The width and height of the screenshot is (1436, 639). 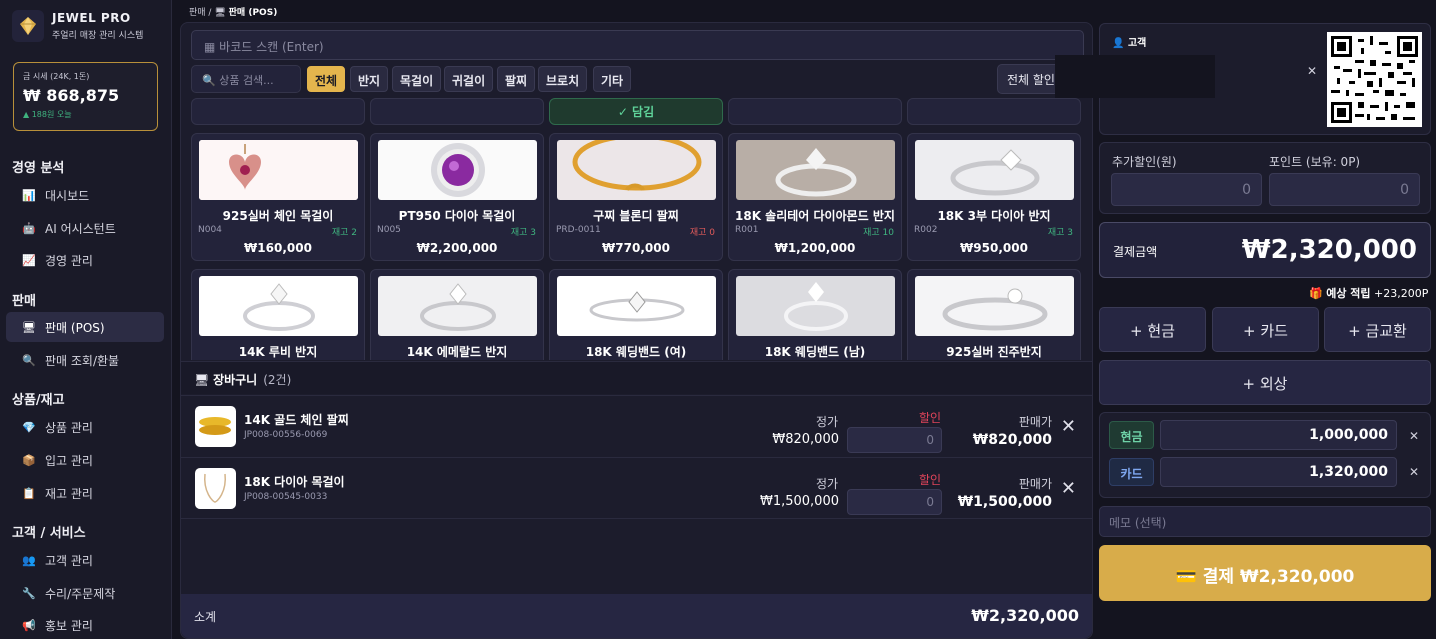 I want to click on sidebar-item-products: 💎 상품 관리, so click(x=85, y=427).